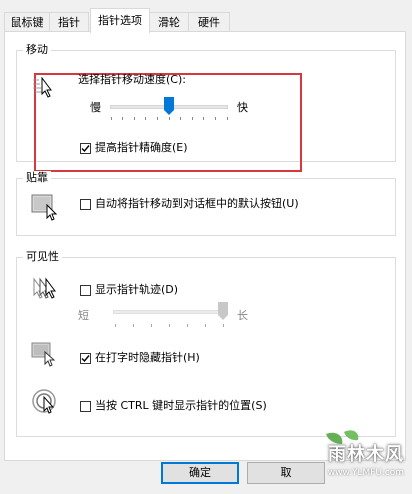 The image size is (412, 494). I want to click on tab-mouse-buttons: 鼠标键, so click(27, 21).